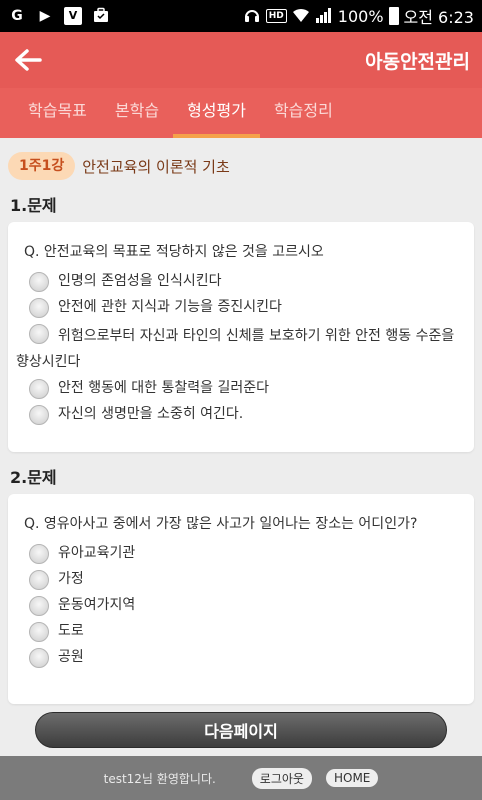  What do you see at coordinates (303, 113) in the screenshot?
I see `tab-summary: 학습정리` at bounding box center [303, 113].